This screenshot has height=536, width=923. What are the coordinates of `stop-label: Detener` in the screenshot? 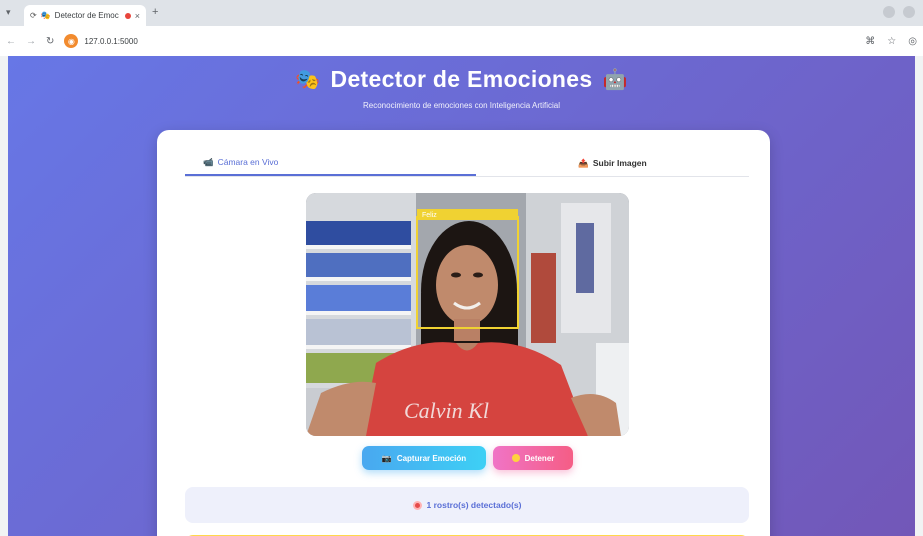 It's located at (539, 458).